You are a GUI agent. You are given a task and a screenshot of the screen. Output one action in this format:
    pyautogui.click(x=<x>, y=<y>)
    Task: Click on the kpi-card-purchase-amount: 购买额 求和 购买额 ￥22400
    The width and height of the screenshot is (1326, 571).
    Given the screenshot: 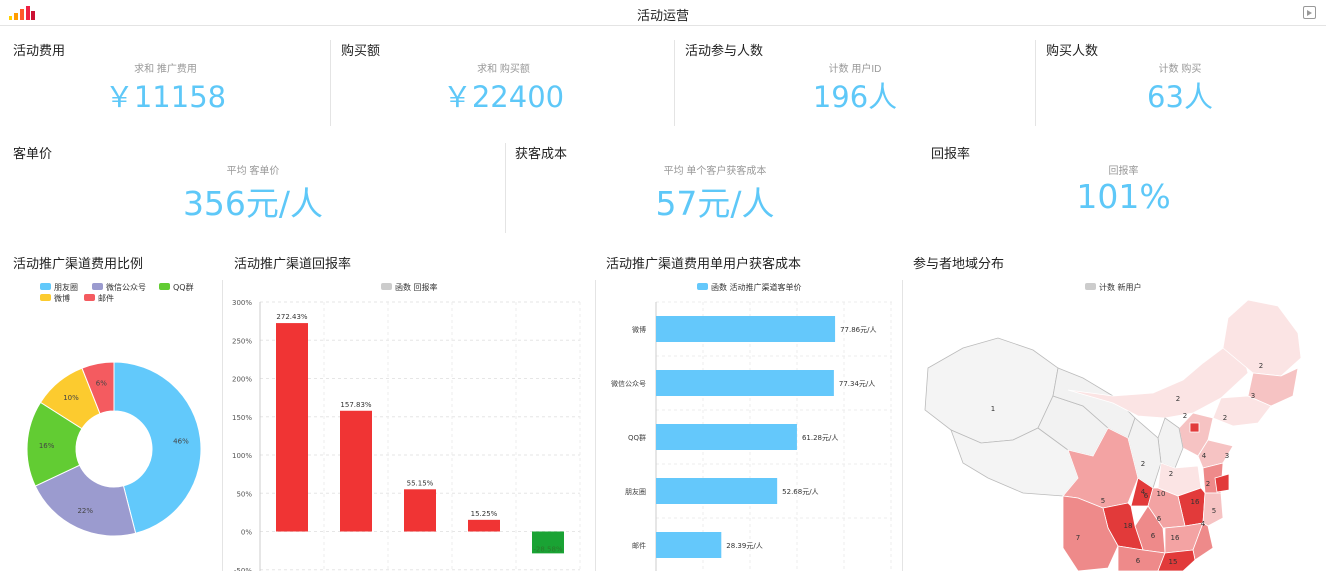 What is the action you would take?
    pyautogui.click(x=503, y=80)
    